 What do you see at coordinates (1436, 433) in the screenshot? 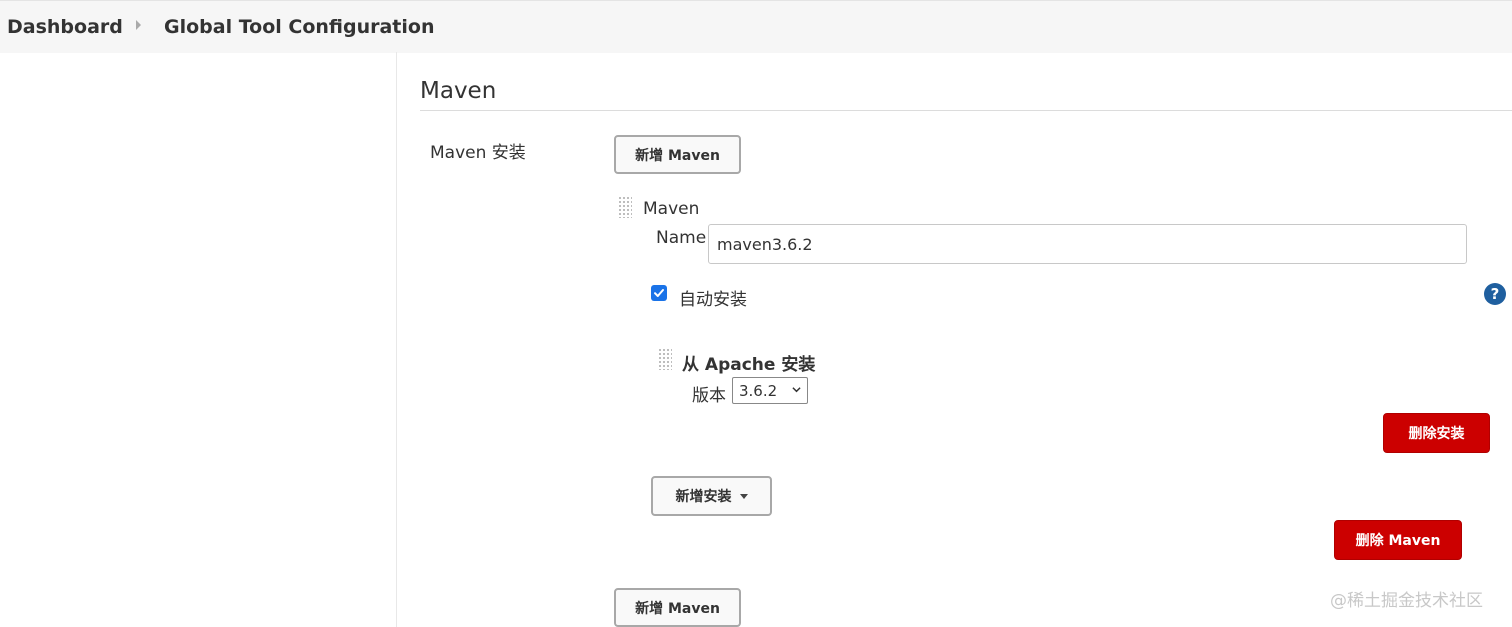
I see `delete-installer-button: 删除安装` at bounding box center [1436, 433].